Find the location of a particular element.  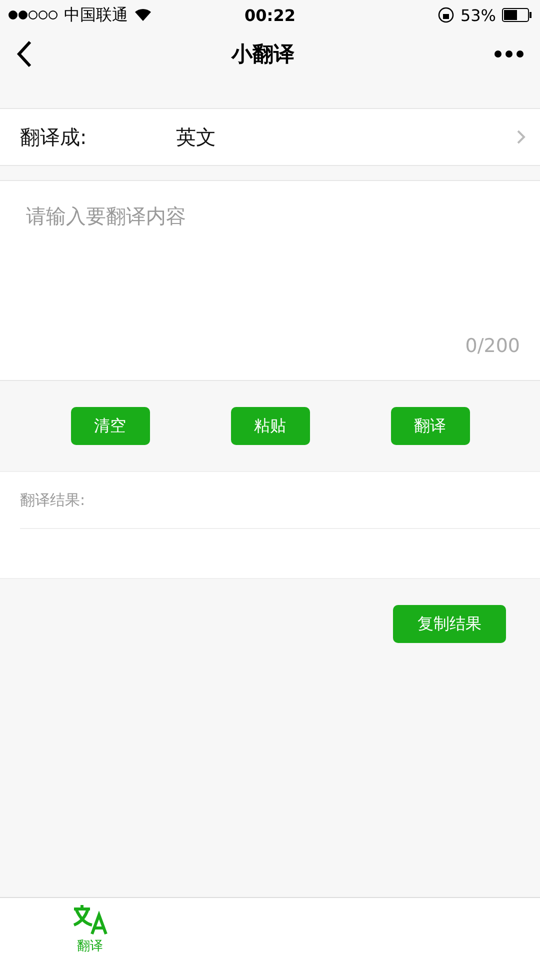

carrier-text: 中国联通 is located at coordinates (96, 15).